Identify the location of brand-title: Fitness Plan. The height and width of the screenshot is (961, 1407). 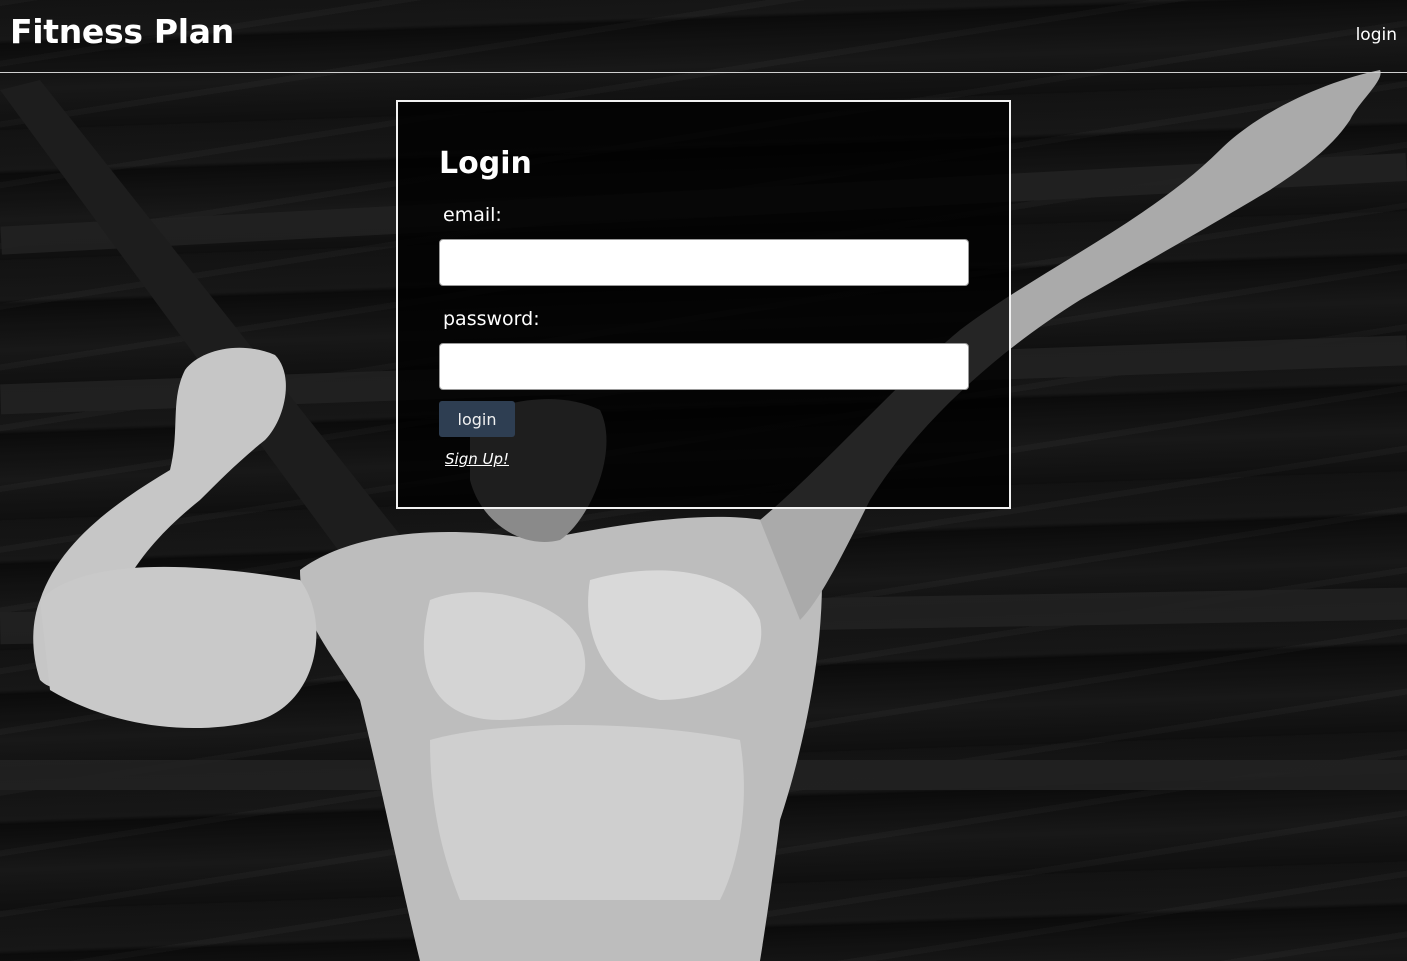
(122, 31).